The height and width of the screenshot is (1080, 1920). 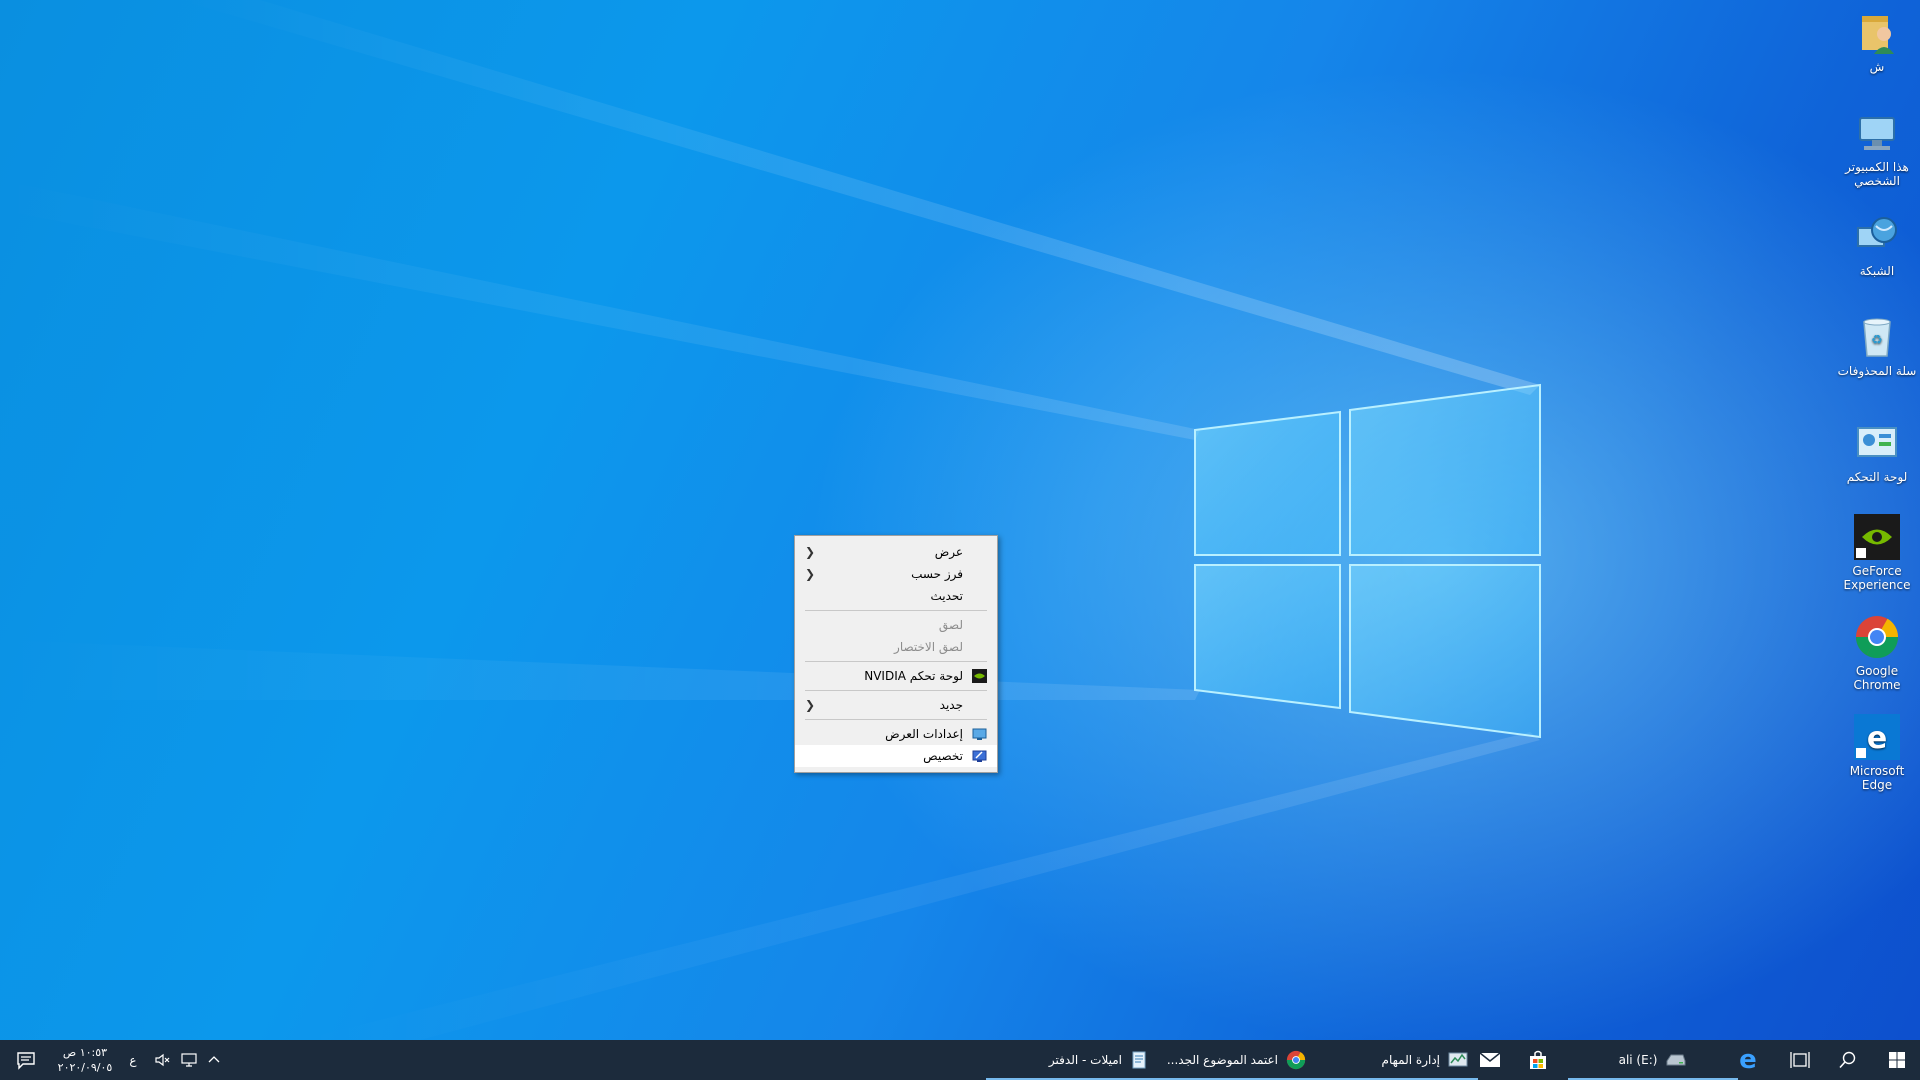 What do you see at coordinates (1367, 561) in the screenshot?
I see `windows-logo-wallpaper` at bounding box center [1367, 561].